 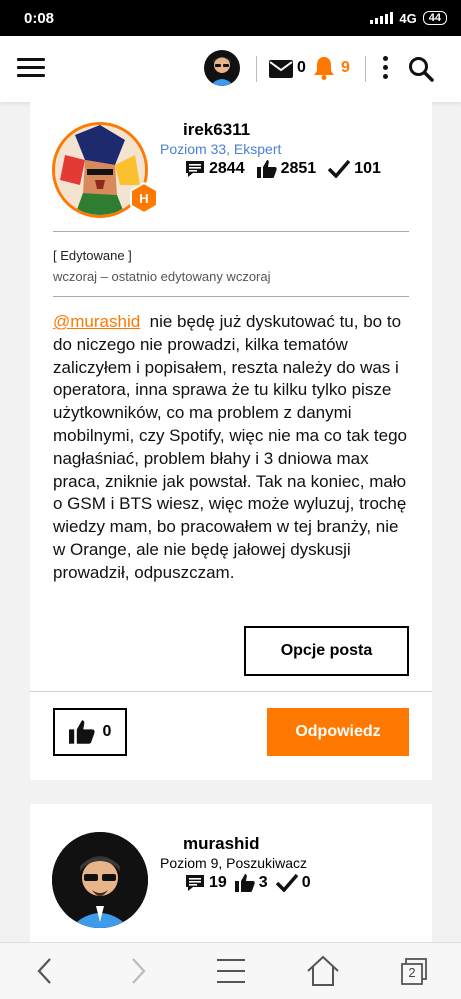 I want to click on menu-lines-icon, so click(x=231, y=971).